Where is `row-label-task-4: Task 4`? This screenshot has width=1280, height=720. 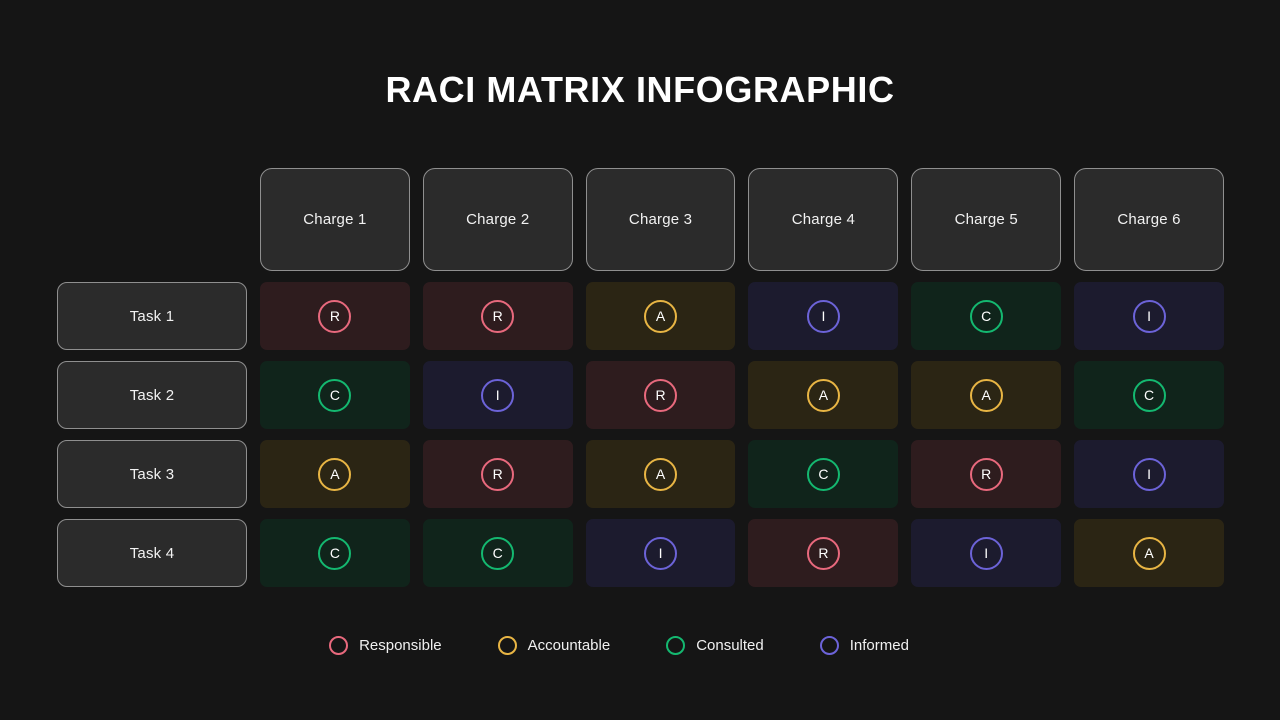 row-label-task-4: Task 4 is located at coordinates (152, 553).